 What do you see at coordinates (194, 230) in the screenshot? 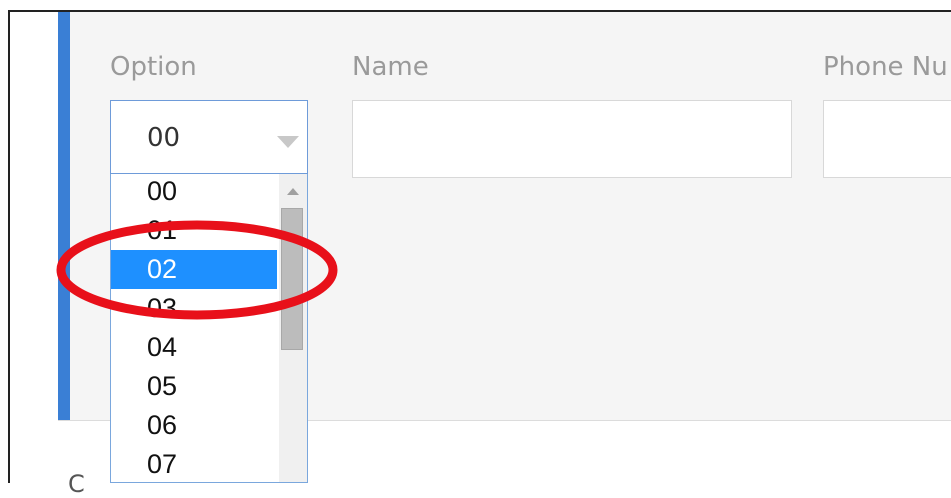
I see `dropdown-option-01: 01` at bounding box center [194, 230].